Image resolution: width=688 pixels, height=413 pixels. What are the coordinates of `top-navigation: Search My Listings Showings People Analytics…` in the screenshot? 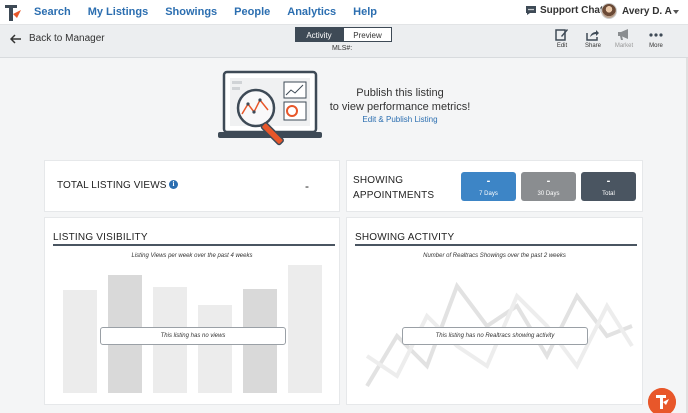 It's located at (344, 12).